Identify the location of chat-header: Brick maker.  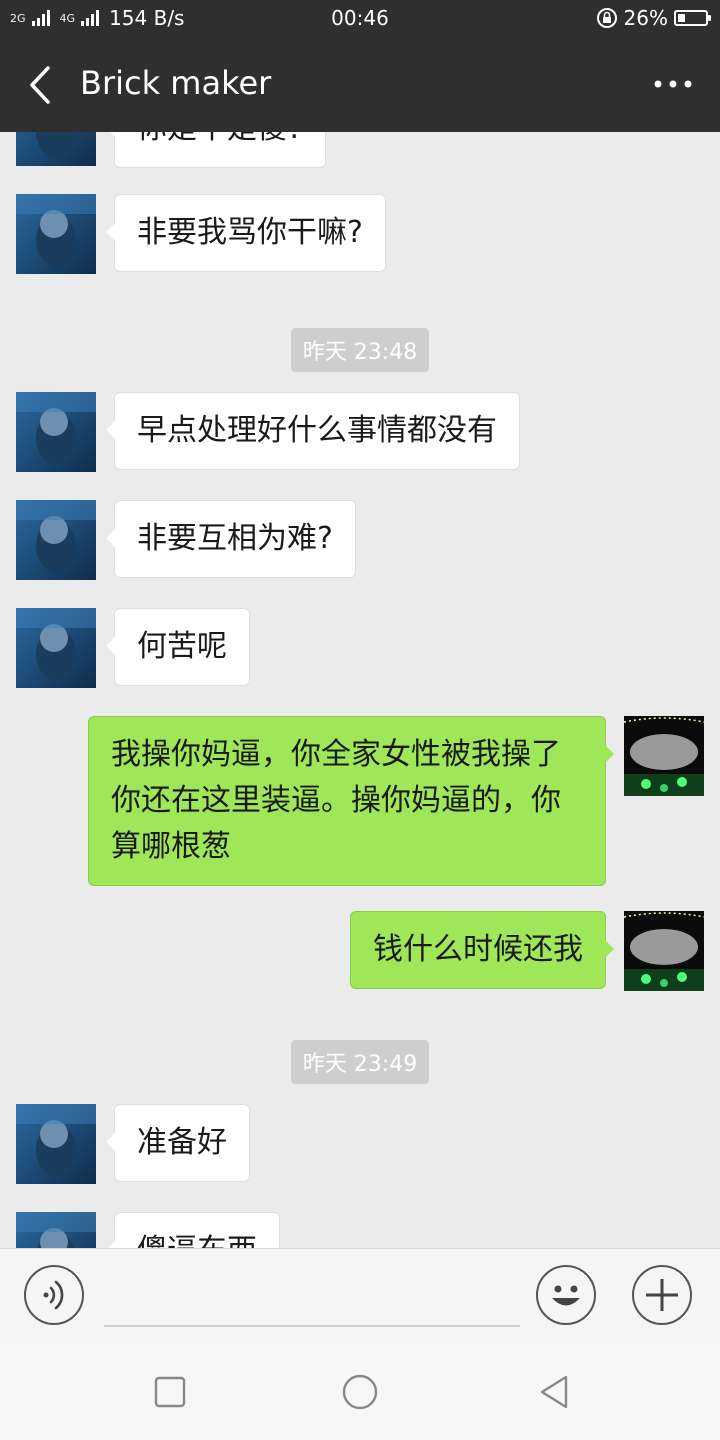
(360, 85).